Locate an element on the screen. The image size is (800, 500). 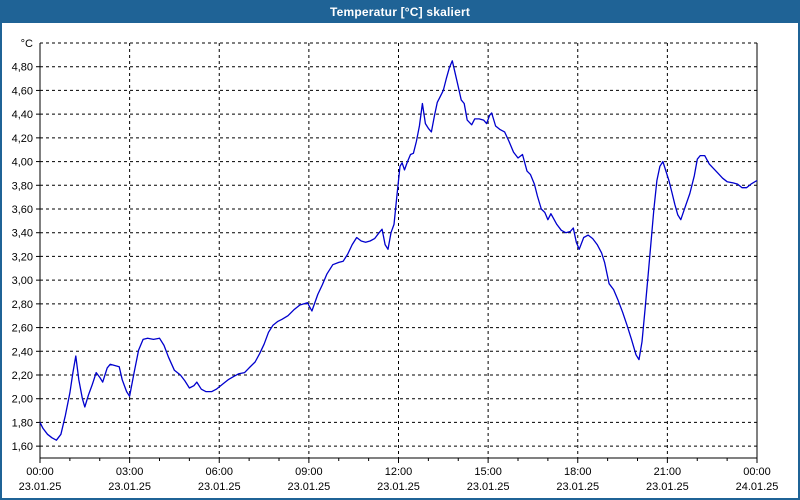
y-axis-label: 2,40 is located at coordinates (22, 352).